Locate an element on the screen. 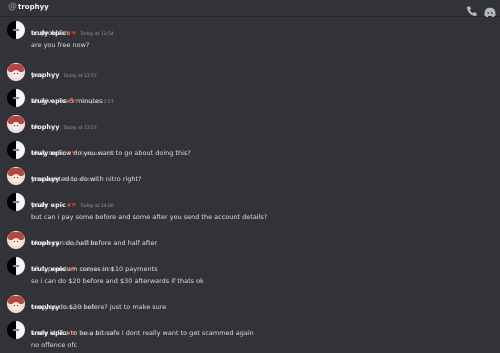 The image size is (500, 353). message-text: yeah is located at coordinates (39, 205).